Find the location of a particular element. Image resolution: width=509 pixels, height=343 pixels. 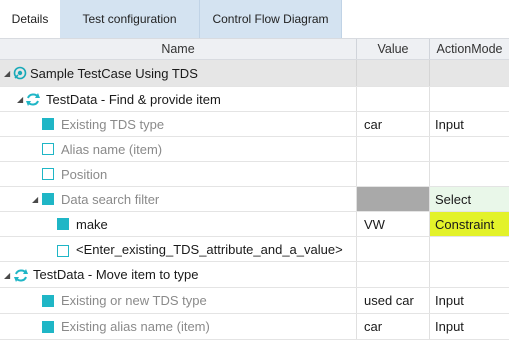

tree-row-testcase: ◢ Sample TestCase Using TDS is located at coordinates (254, 73).